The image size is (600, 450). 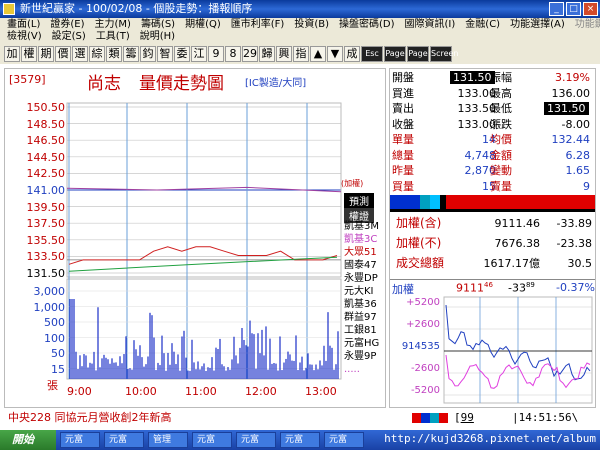 What do you see at coordinates (165, 54) in the screenshot?
I see `toolbar-button: 智` at bounding box center [165, 54].